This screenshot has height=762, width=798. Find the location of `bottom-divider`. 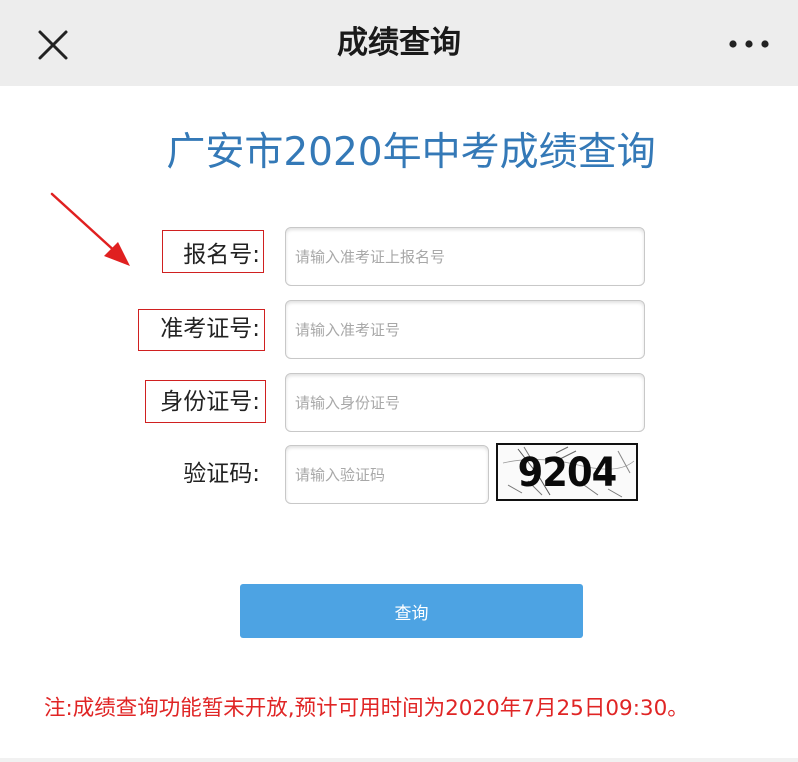

bottom-divider is located at coordinates (399, 760).